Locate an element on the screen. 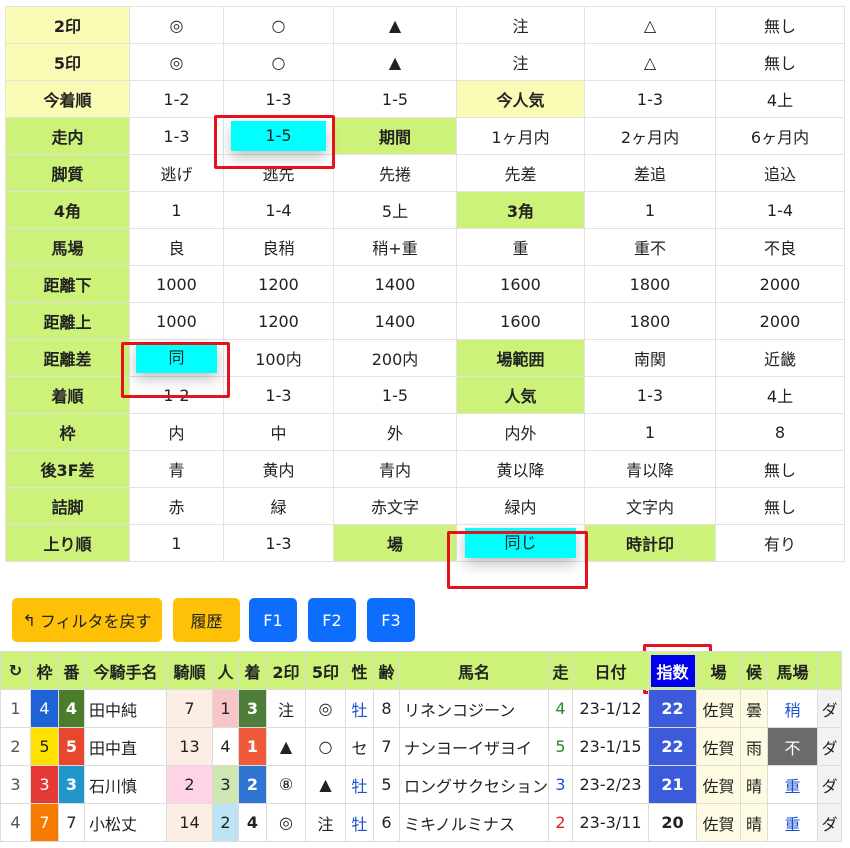 The image size is (850, 848). table-row: 1 4 4 田中純 7 1 3 注 ◎ 牡 8 リネンコジーン 4 23-1/12 22 佐賀曇稍ダ is located at coordinates (421, 708).